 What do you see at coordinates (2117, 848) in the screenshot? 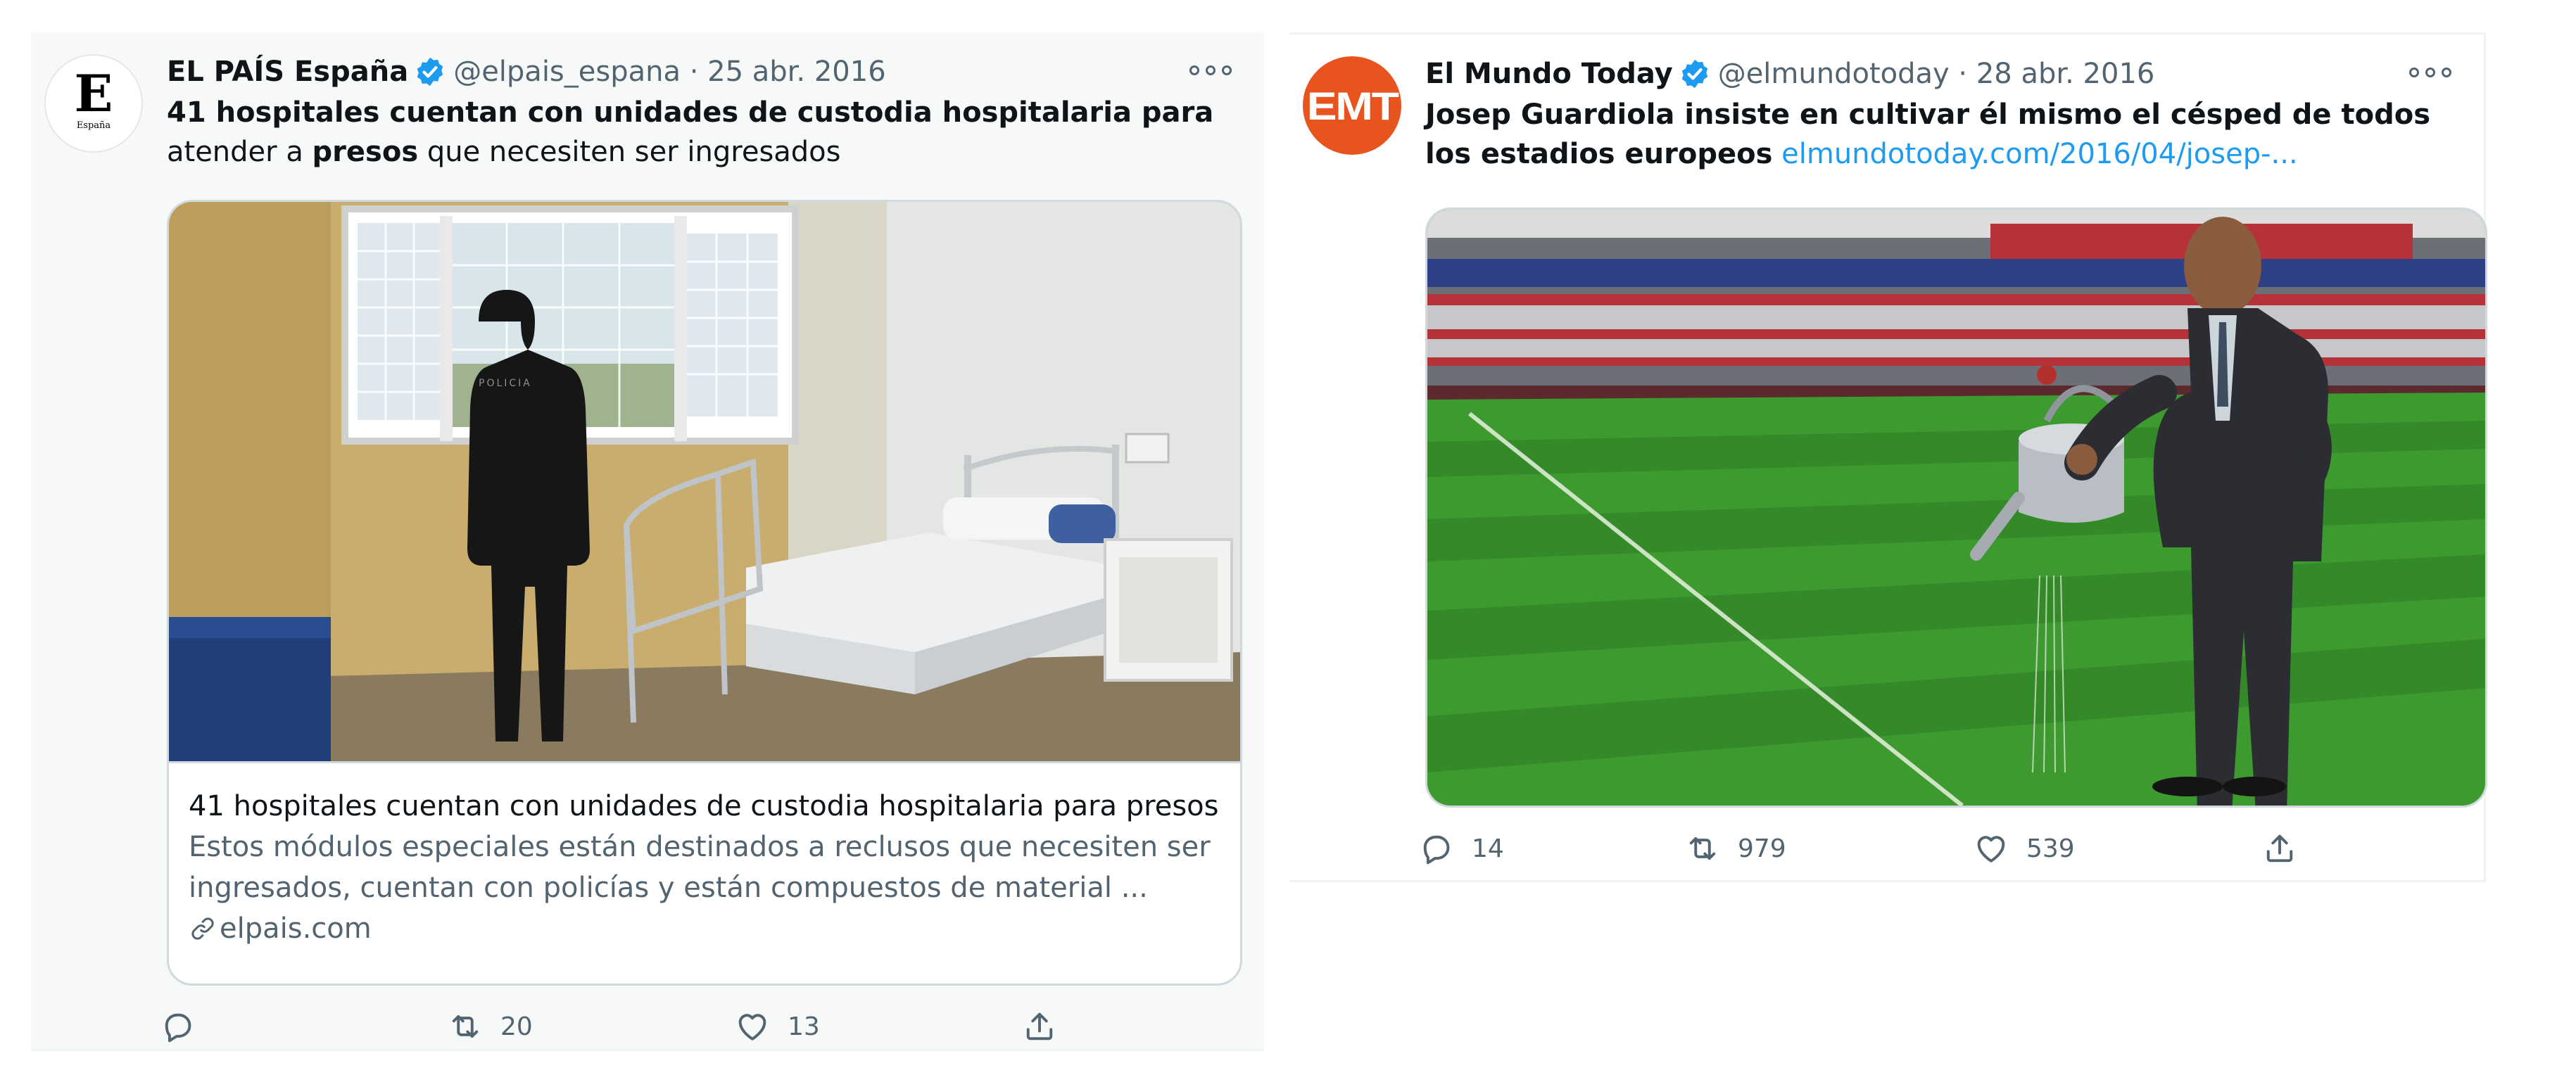
I see `like-button: 539` at bounding box center [2117, 848].